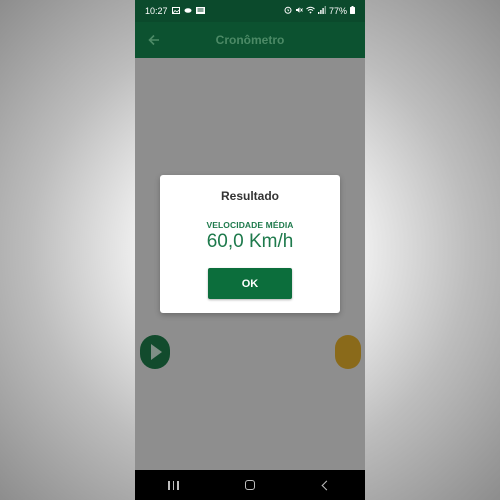  I want to click on dialog-title: Resultado, so click(249, 196).